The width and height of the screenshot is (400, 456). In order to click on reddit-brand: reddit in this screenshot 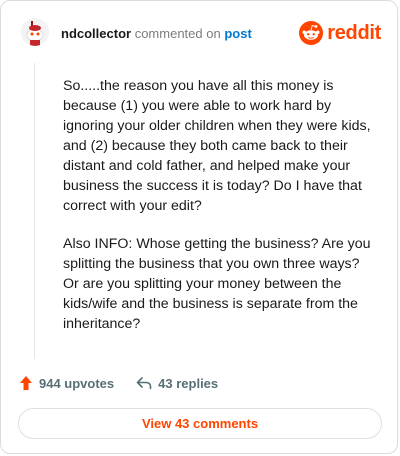, I will do `click(340, 33)`.